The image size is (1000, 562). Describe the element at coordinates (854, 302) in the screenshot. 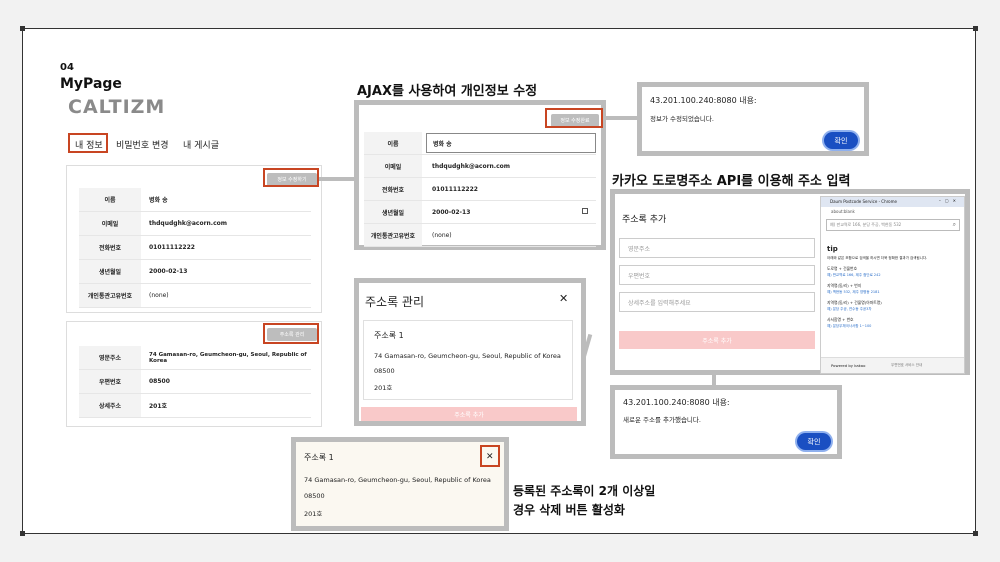

I see `tip-head: 지역명(동/리) + 건물명(아파트명)` at that location.